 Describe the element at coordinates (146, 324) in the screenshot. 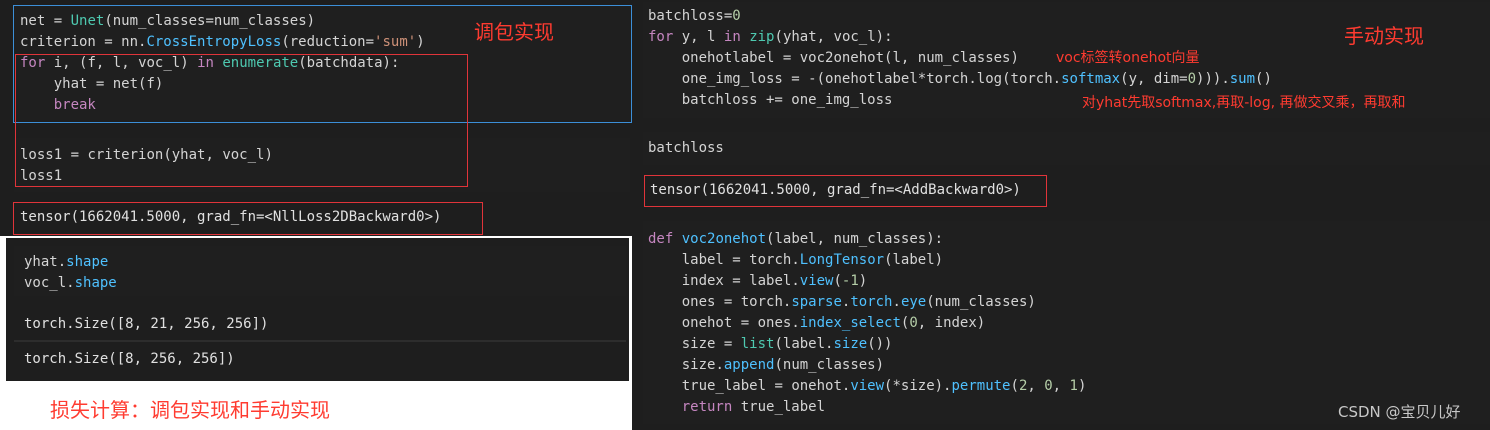

I see `output-yhat-shape: torch.Size([8, 21, 256, 256])` at that location.